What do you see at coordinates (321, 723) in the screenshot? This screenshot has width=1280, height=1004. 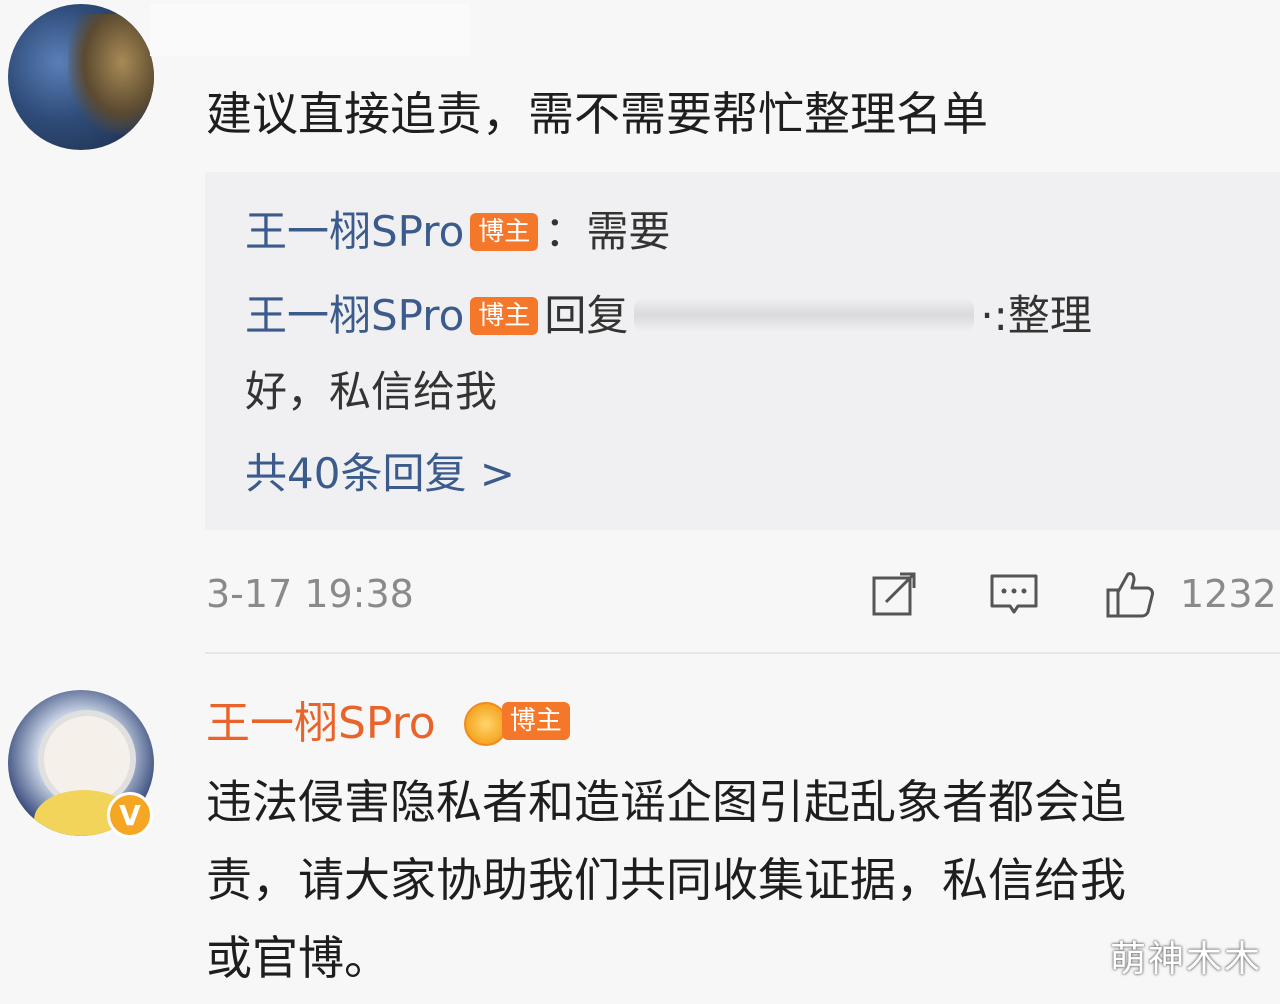 I see `author-username: 王一栩SPro` at bounding box center [321, 723].